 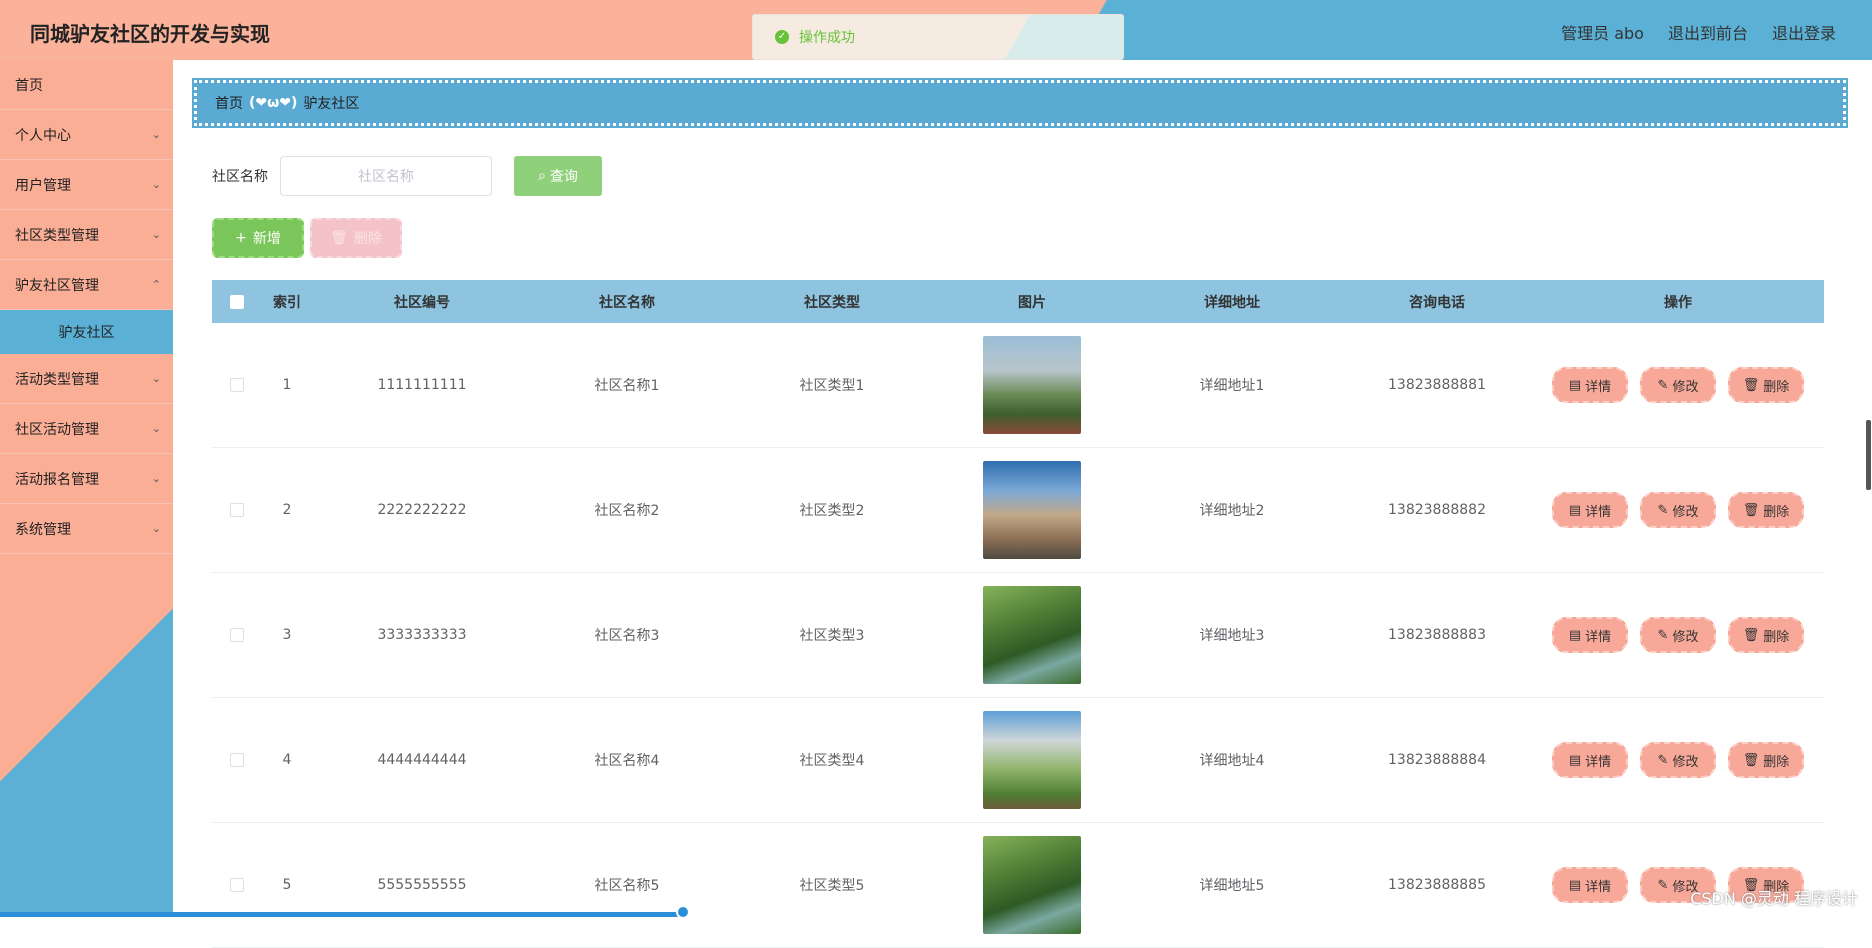 What do you see at coordinates (1032, 302) in the screenshot?
I see `header-image: 图片` at bounding box center [1032, 302].